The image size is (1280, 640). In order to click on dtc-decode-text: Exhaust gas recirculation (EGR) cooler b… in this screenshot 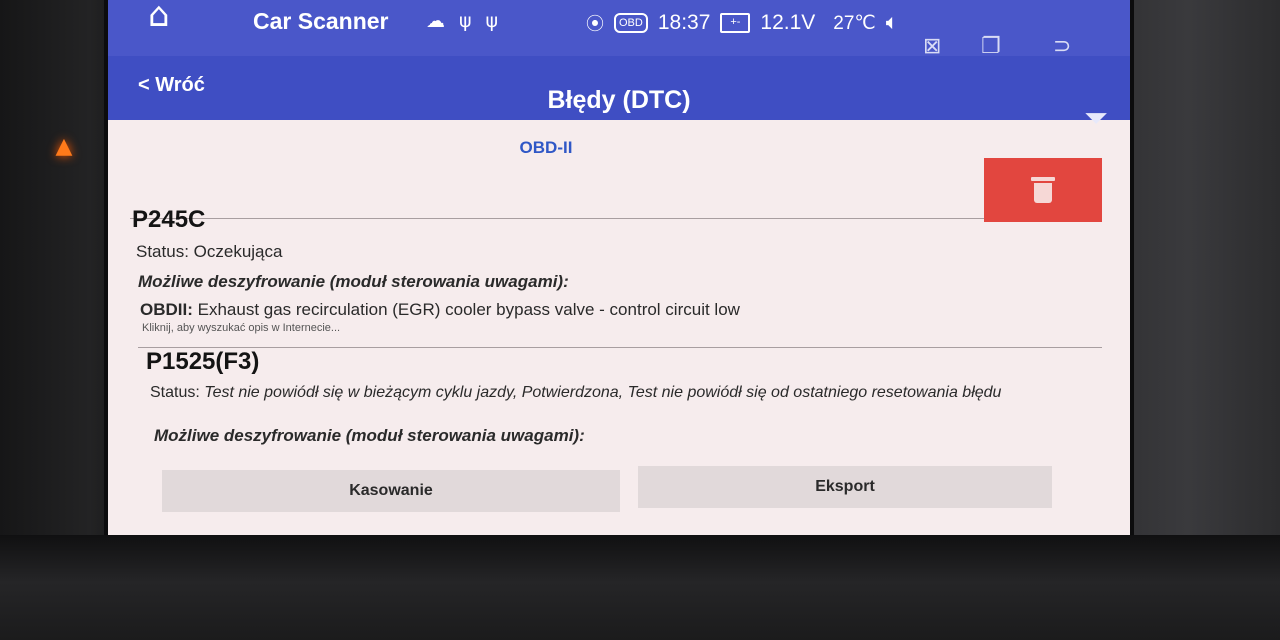, I will do `click(466, 309)`.